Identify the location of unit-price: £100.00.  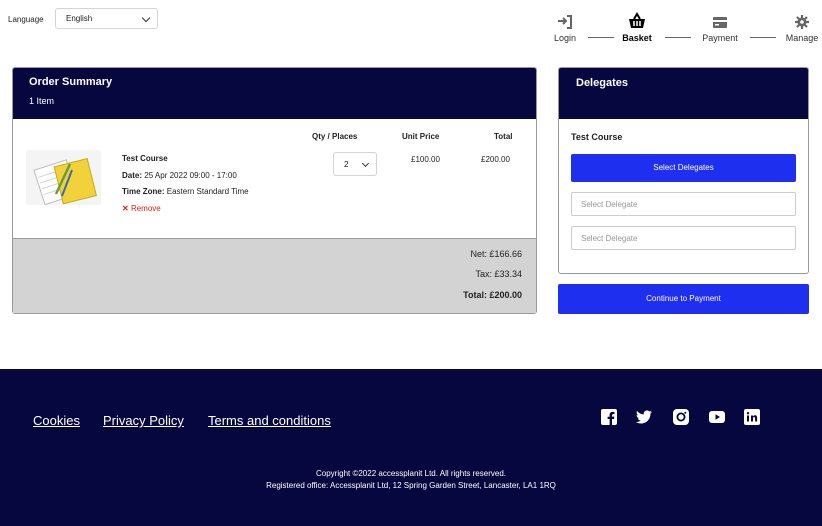
(425, 159).